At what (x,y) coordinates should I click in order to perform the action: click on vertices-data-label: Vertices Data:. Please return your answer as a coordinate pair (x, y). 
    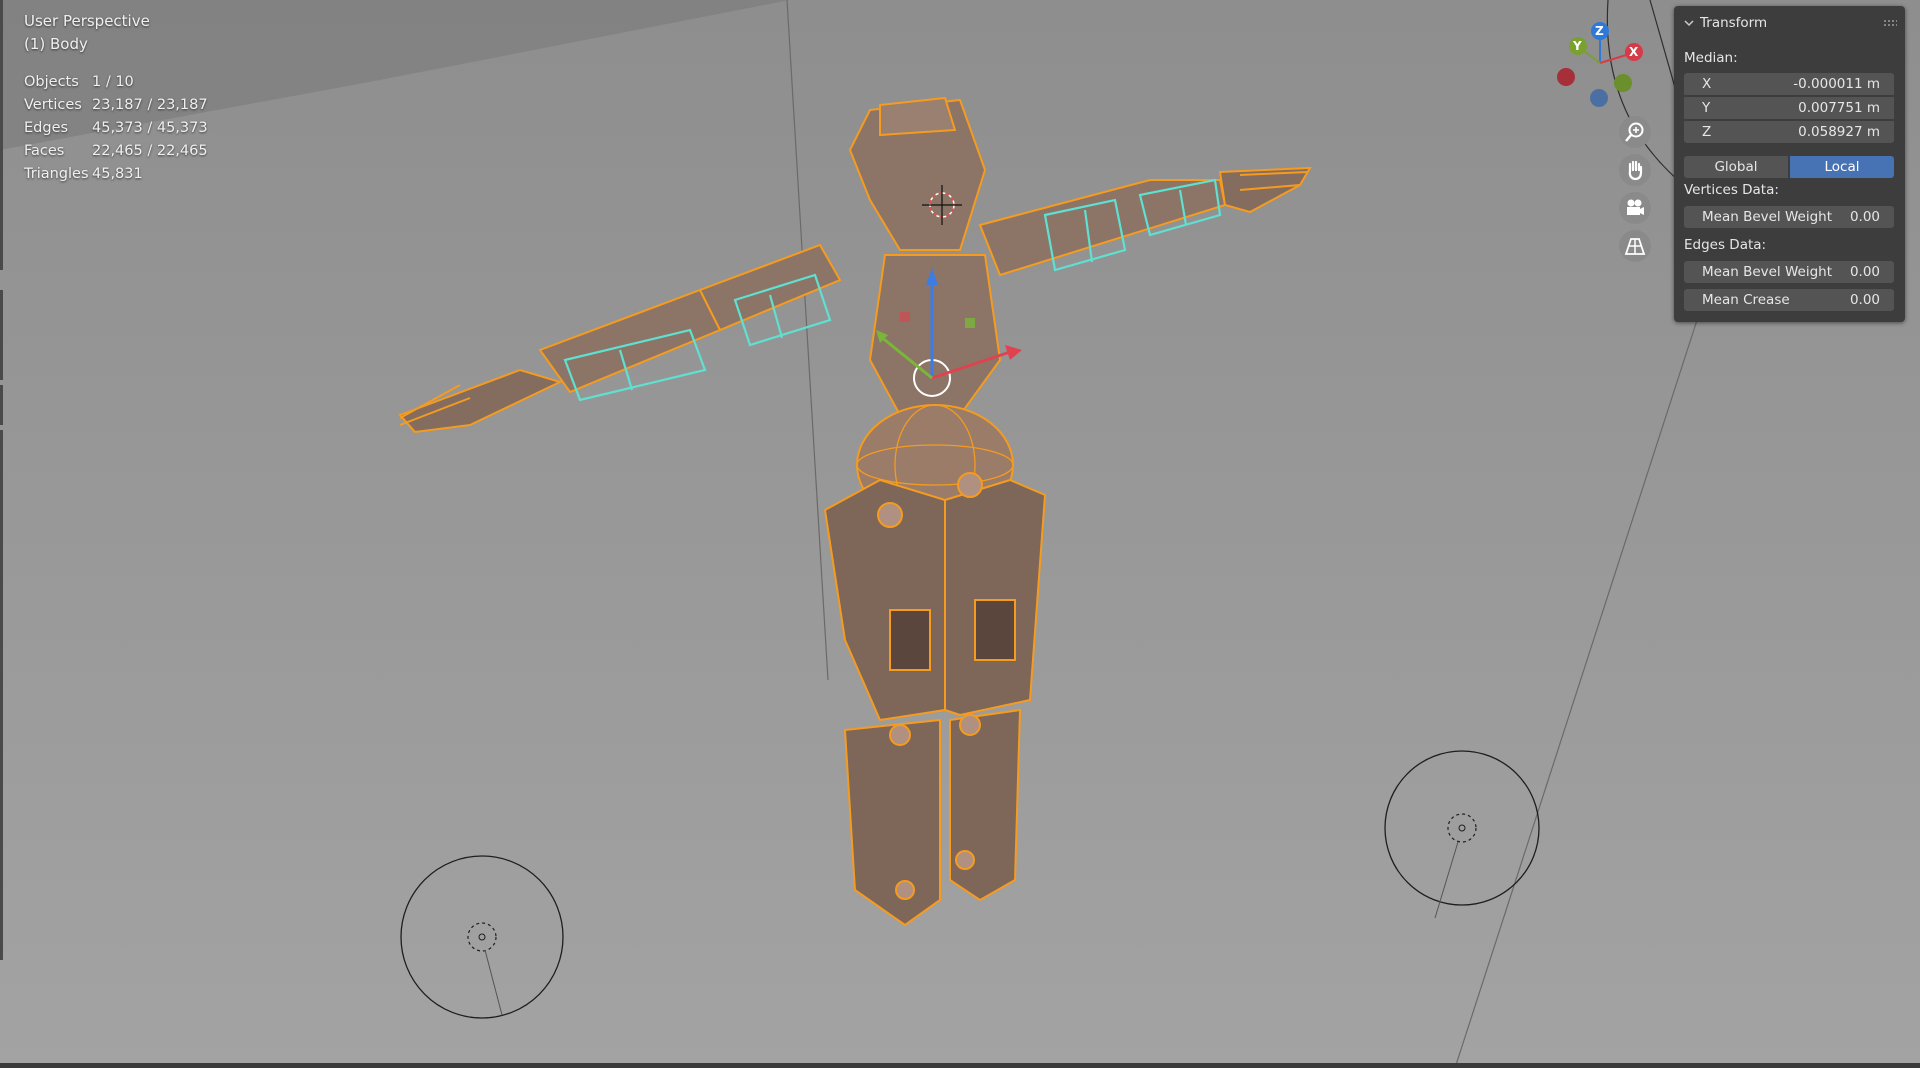
    Looking at the image, I should click on (1731, 190).